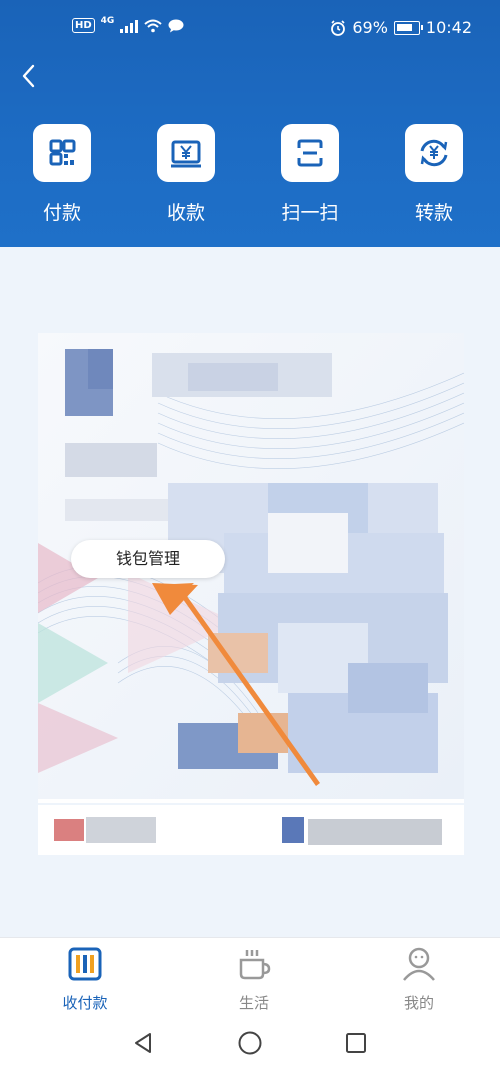 This screenshot has width=500, height=1069. I want to click on scan-action-button: 扫一扫, so click(310, 174).